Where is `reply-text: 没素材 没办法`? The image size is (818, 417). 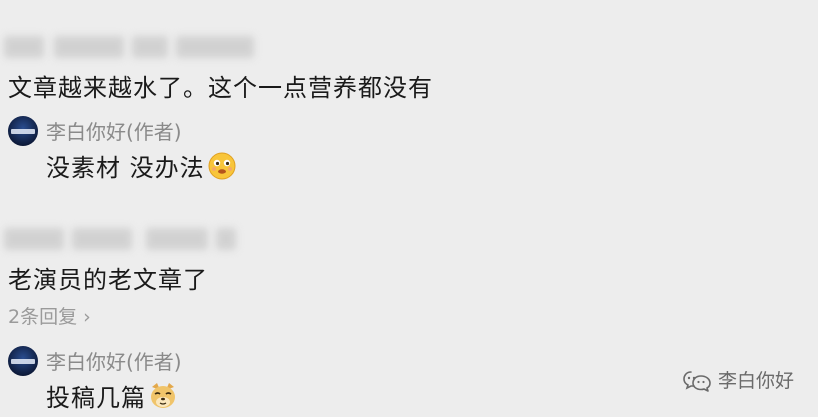 reply-text: 没素材 没办法 is located at coordinates (141, 165).